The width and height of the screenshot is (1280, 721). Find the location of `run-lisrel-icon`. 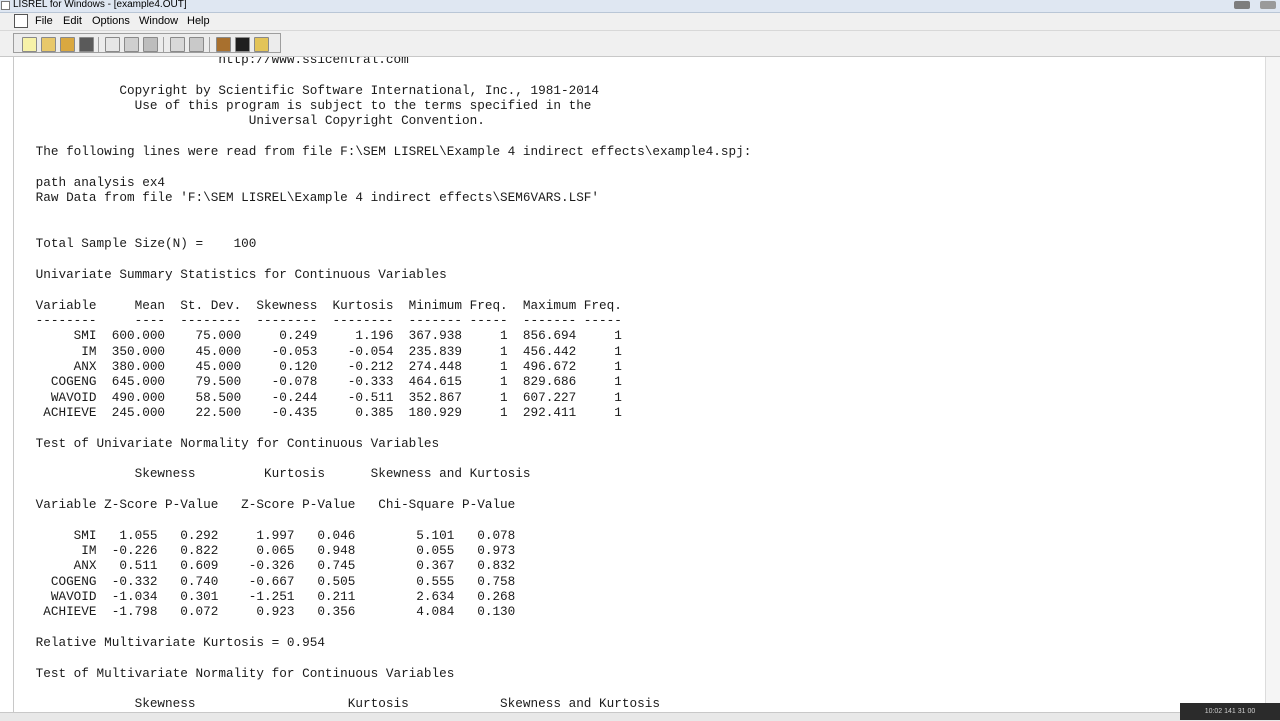

run-lisrel-icon is located at coordinates (177, 44).